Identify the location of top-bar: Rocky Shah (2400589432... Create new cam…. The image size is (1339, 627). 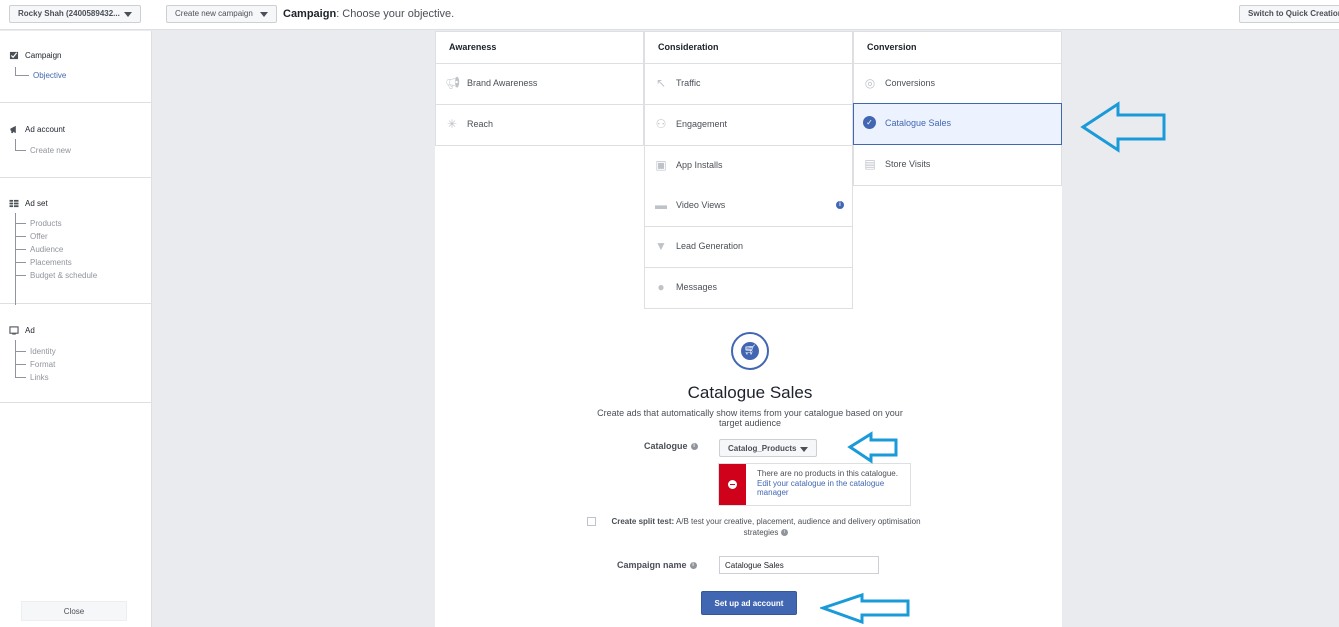
(669, 15).